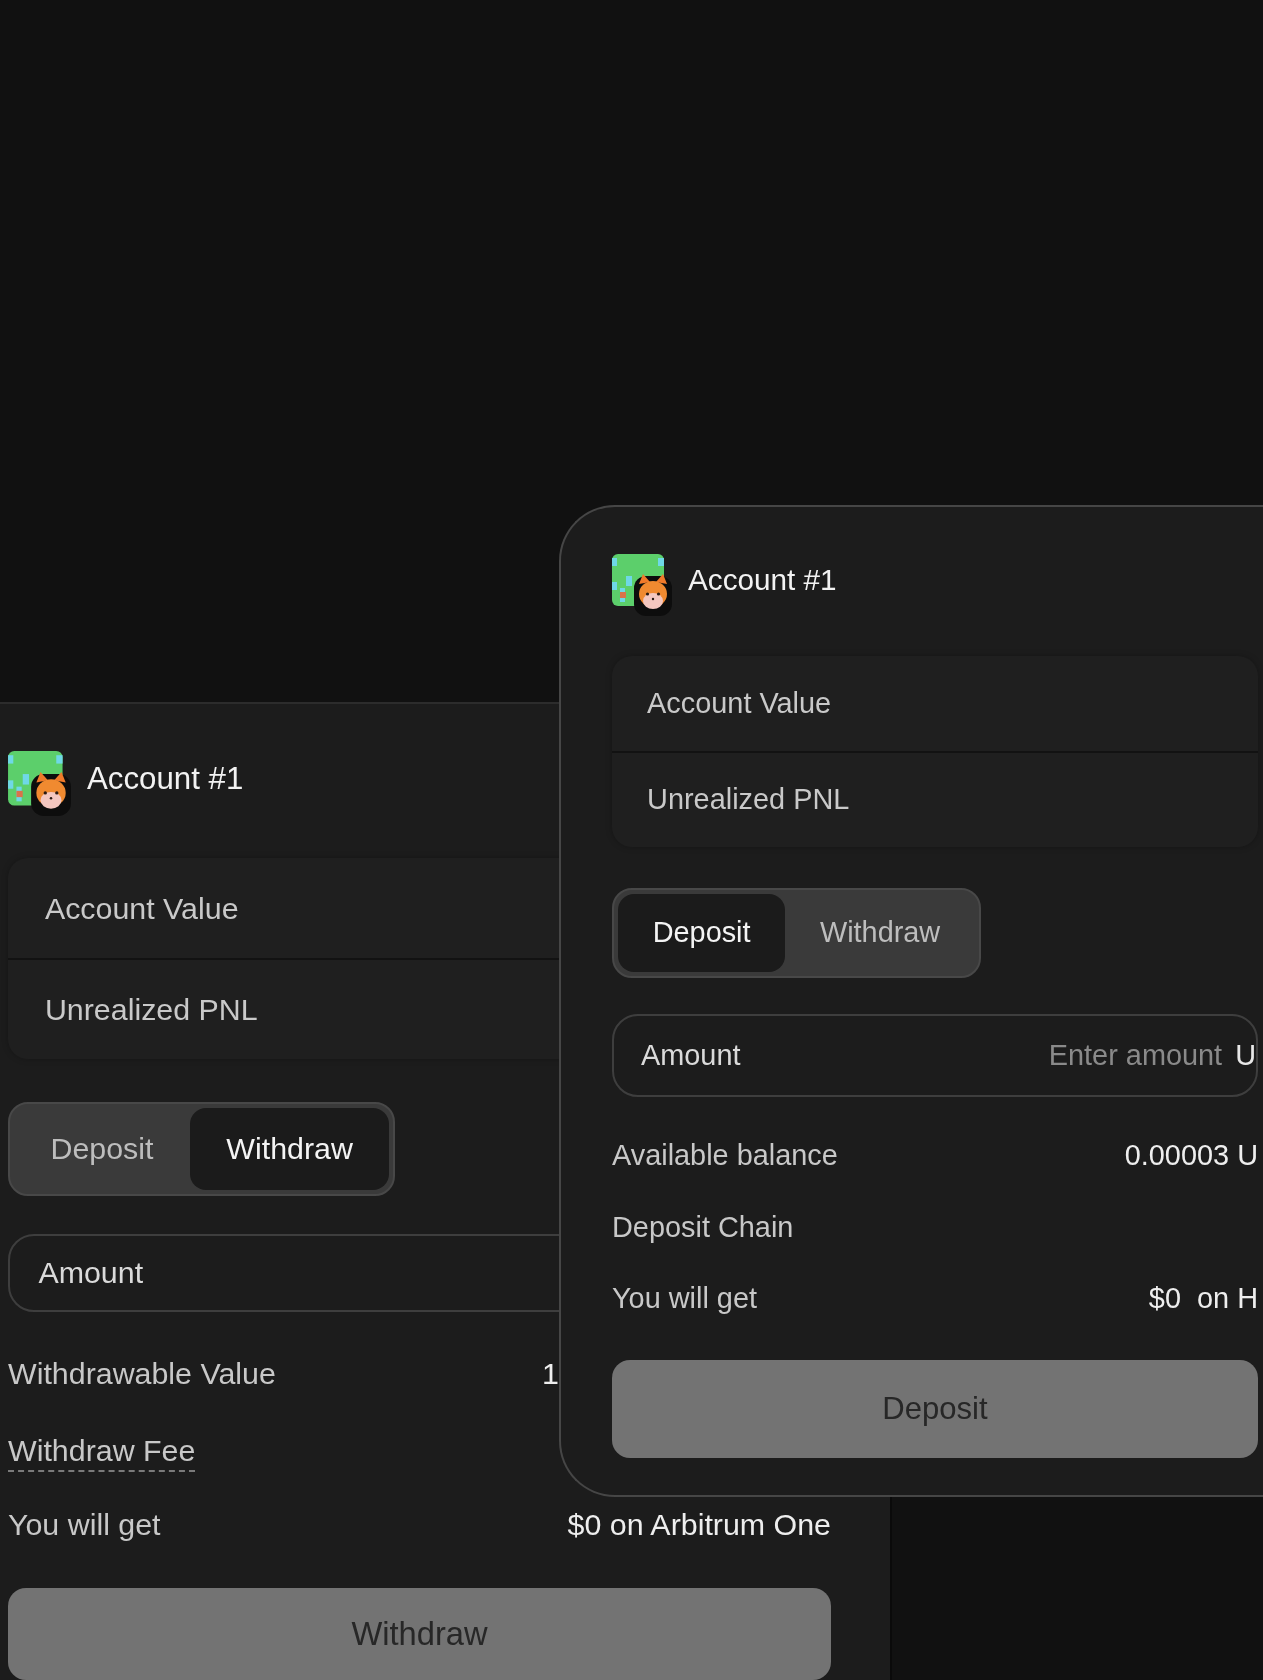 This screenshot has width=1263, height=1680. I want to click on currency-unit: U, so click(1245, 1055).